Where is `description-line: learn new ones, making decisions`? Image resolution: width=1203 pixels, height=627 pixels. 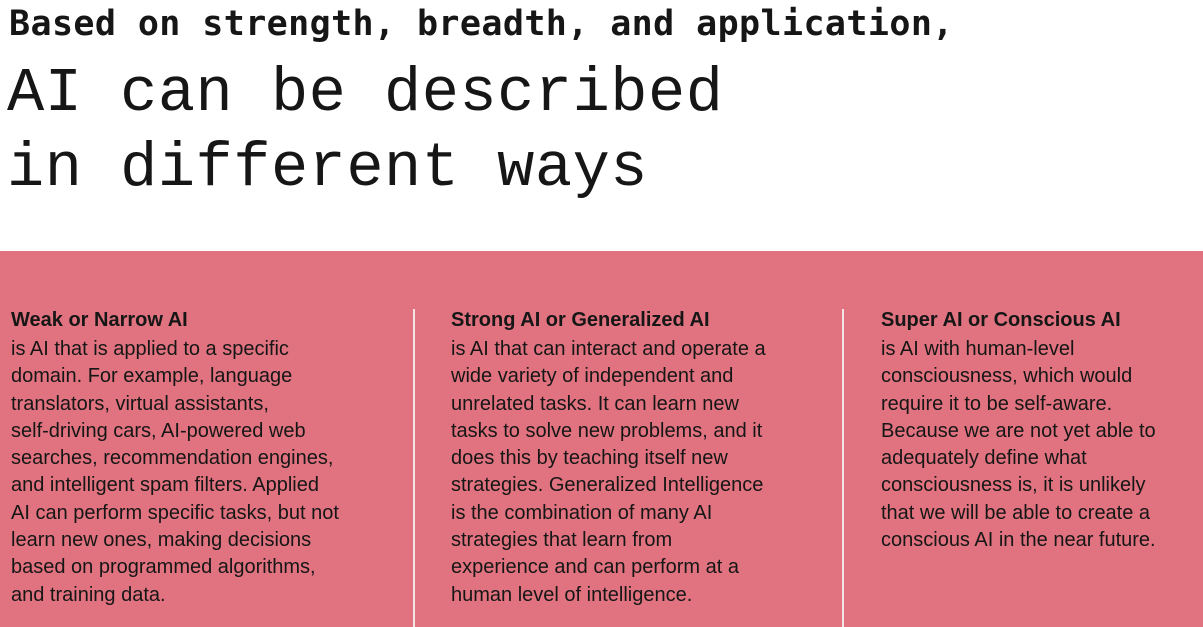
description-line: learn new ones, making decisions is located at coordinates (161, 540).